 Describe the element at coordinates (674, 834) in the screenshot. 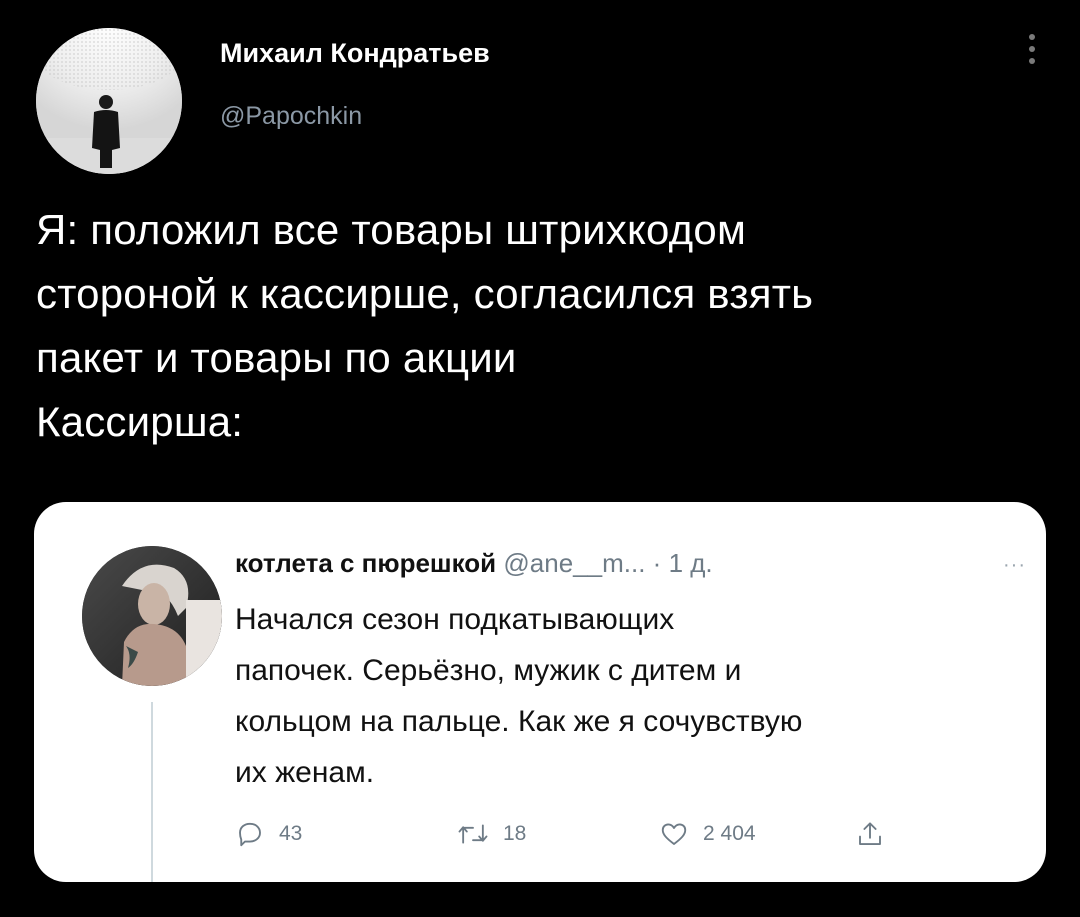

I see `heart-icon` at that location.